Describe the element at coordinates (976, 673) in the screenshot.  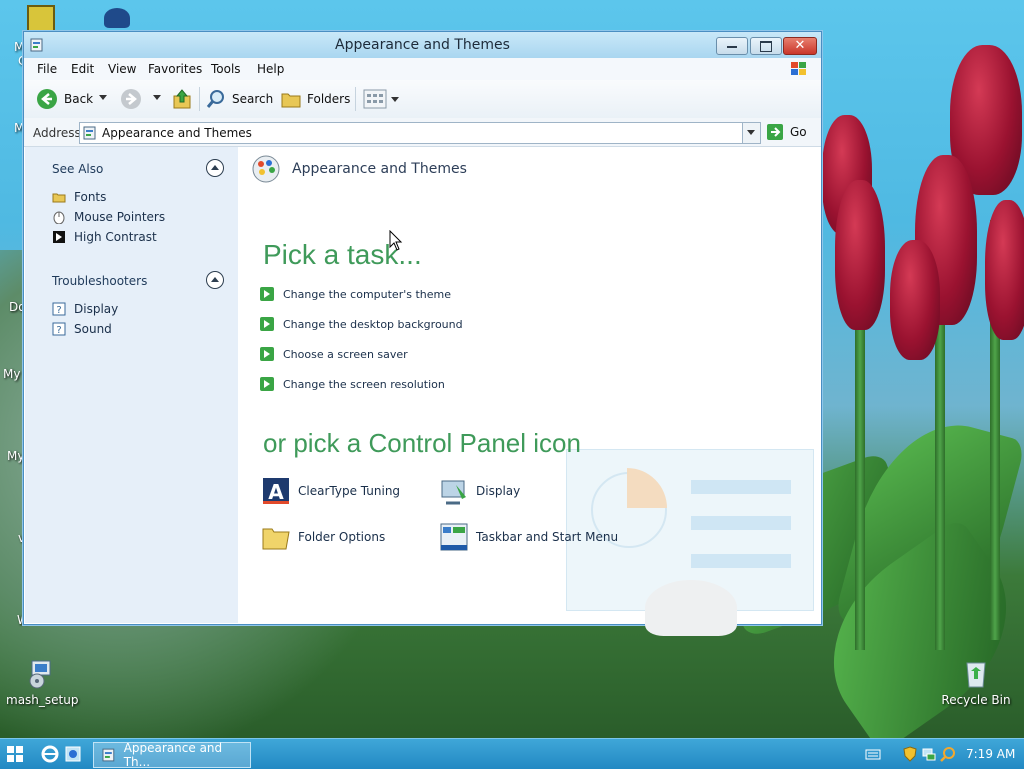
I see `recycle-bin-icon` at that location.